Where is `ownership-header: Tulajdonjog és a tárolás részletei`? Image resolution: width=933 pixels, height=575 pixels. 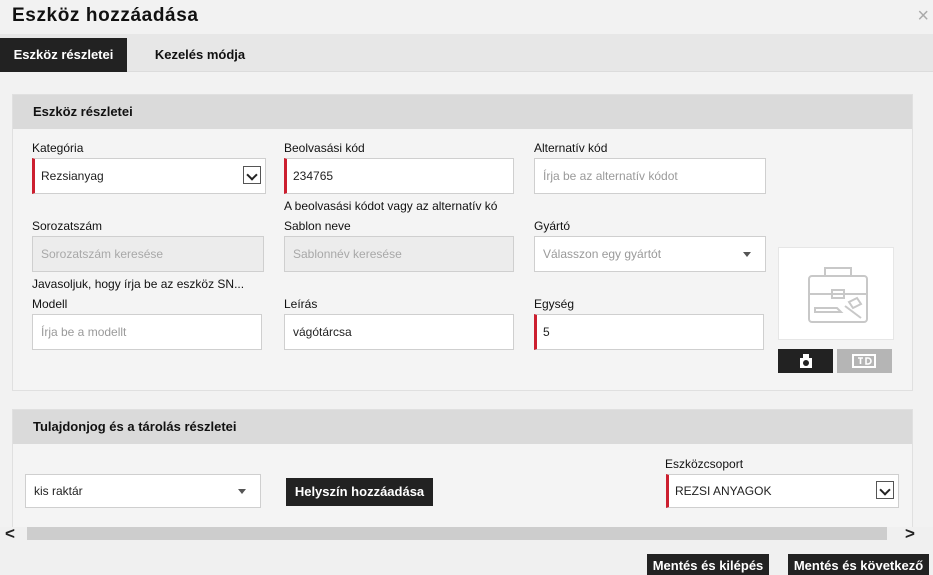 ownership-header: Tulajdonjog és a tárolás részletei is located at coordinates (462, 427).